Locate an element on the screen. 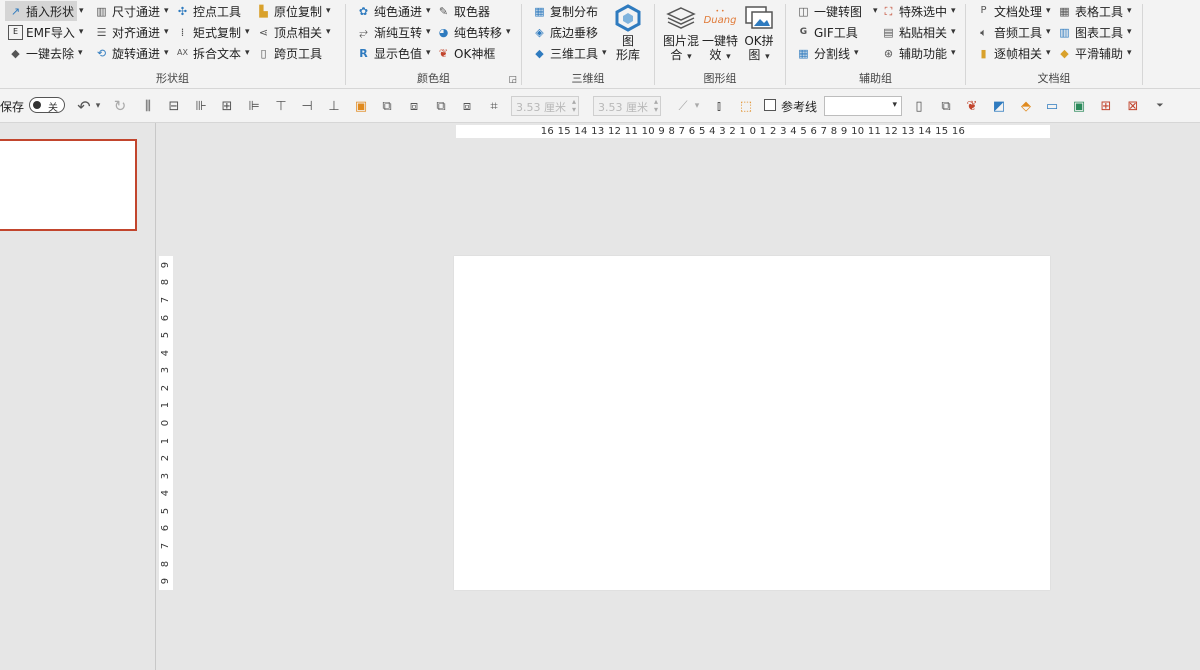 Image resolution: width=1200 pixels, height=670 pixels. align-bottom-icon: ⊥ is located at coordinates (334, 106).